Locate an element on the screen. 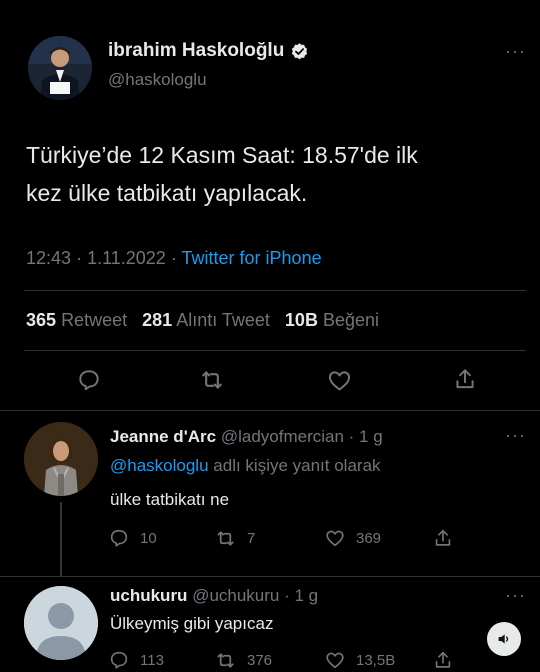 The width and height of the screenshot is (540, 672). reply-header: Jeanne d'Arc @ladyofmercian · 1 g is located at coordinates (246, 437).